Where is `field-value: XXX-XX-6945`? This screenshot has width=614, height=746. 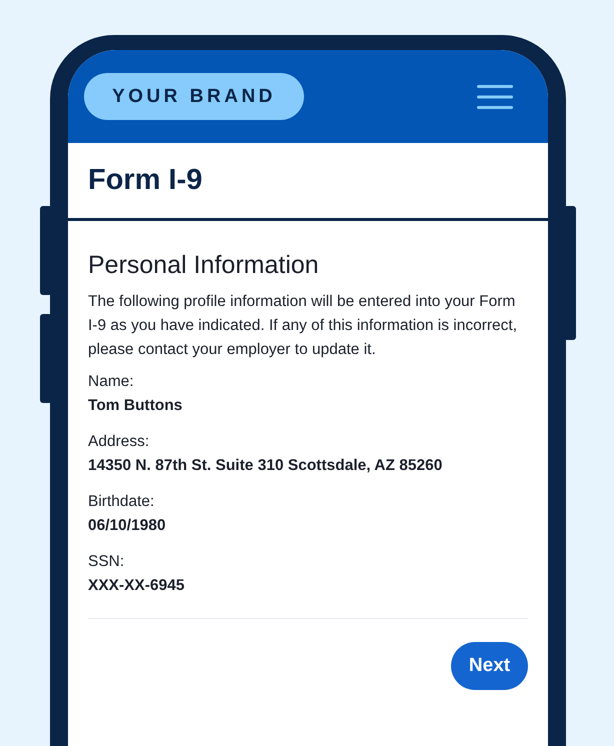 field-value: XXX-XX-6945 is located at coordinates (137, 586).